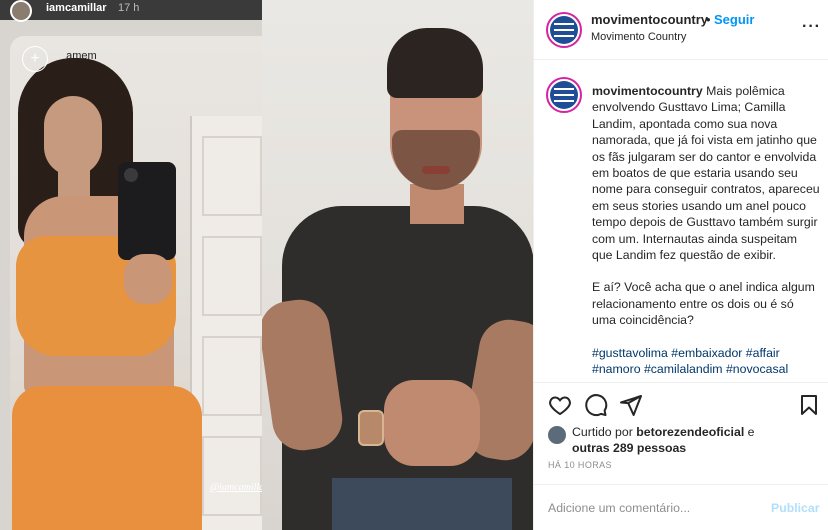  I want to click on comment-bubble-icon, so click(596, 405).